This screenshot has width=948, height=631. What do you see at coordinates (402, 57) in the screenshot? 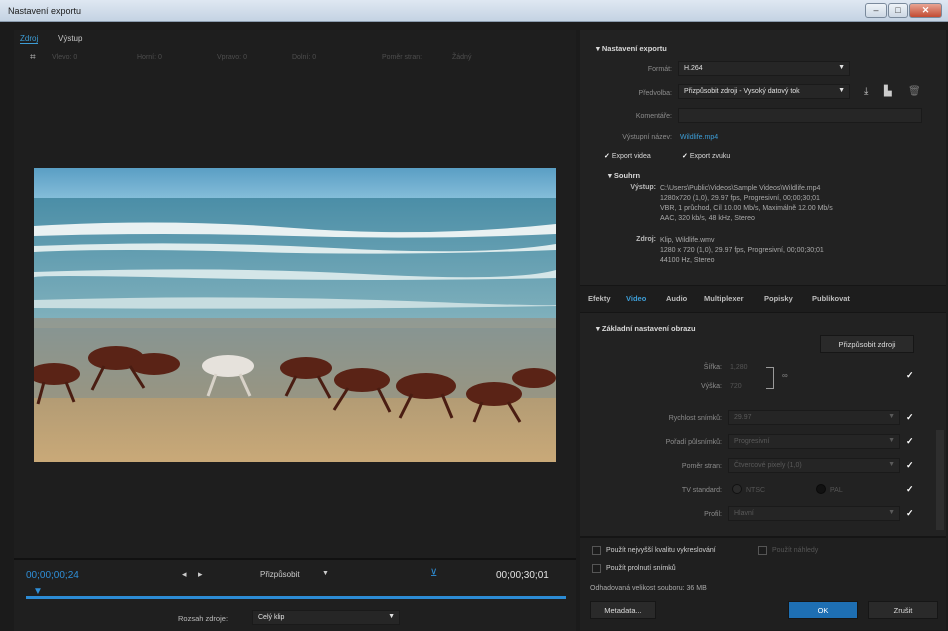
I see `crop-aspect-label: Poměr stran:` at bounding box center [402, 57].